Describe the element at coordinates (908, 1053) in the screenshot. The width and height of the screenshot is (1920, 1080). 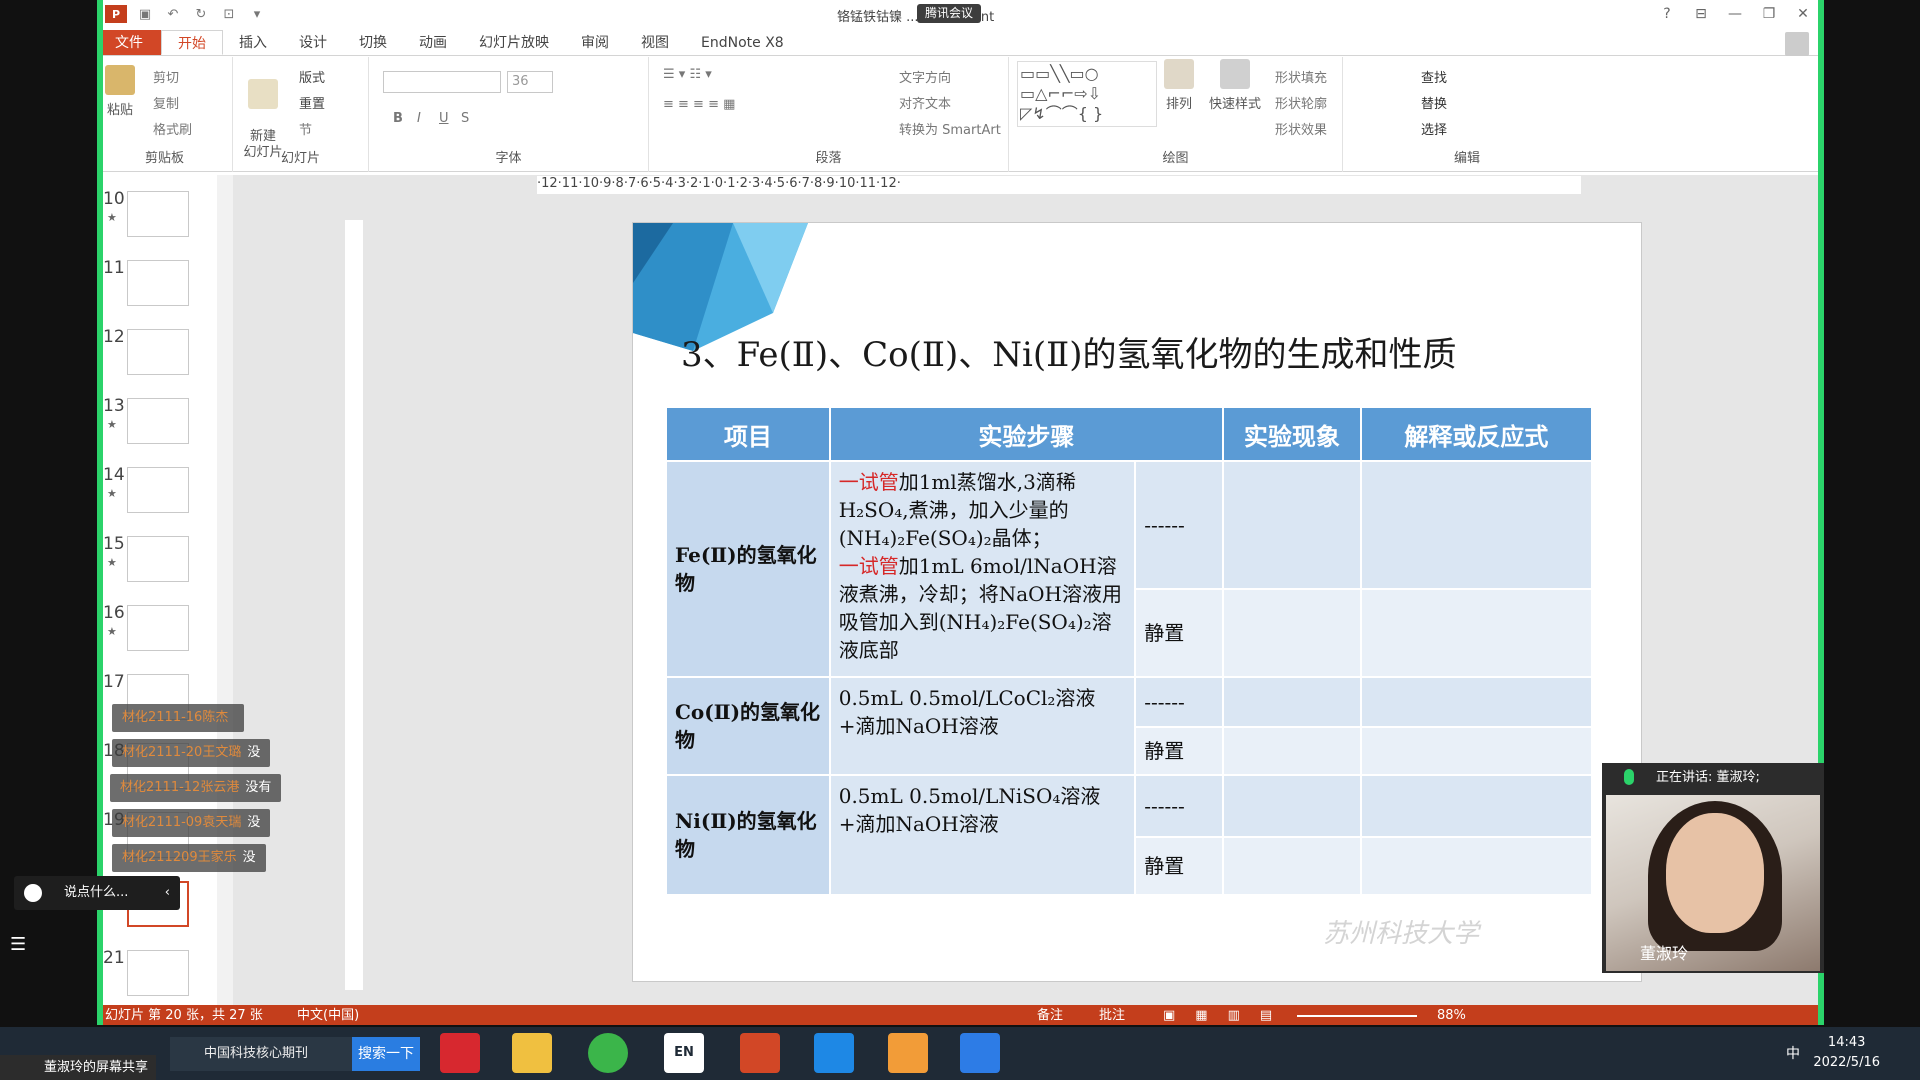
I see `media-player-icon` at that location.